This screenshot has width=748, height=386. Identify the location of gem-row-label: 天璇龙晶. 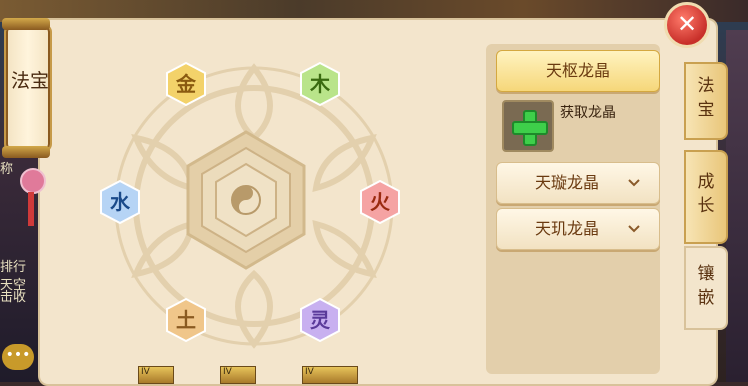
(566, 182).